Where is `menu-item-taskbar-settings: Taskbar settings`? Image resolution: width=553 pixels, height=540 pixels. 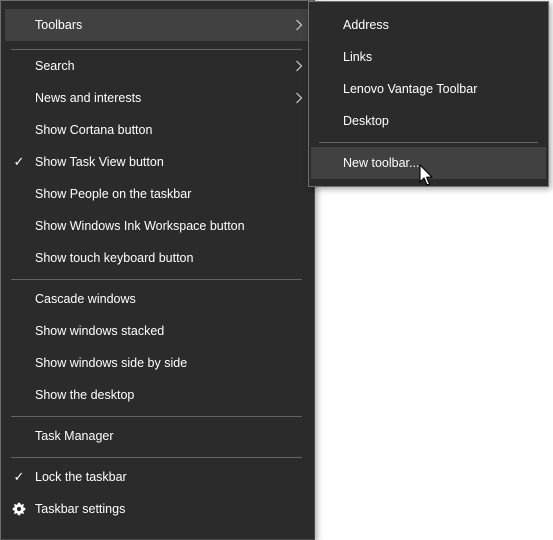 menu-item-taskbar-settings: Taskbar settings is located at coordinates (157, 509).